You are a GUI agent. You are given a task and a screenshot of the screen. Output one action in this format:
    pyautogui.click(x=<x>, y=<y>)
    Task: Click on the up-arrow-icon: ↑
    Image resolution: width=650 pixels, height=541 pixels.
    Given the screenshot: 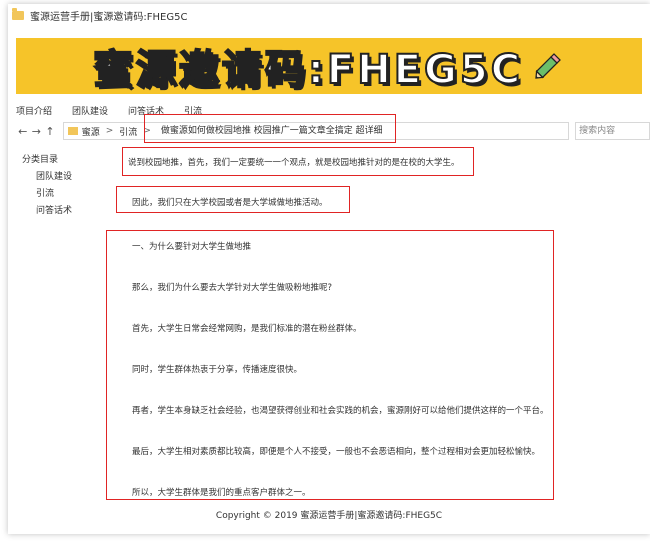 What is the action you would take?
    pyautogui.click(x=50, y=131)
    